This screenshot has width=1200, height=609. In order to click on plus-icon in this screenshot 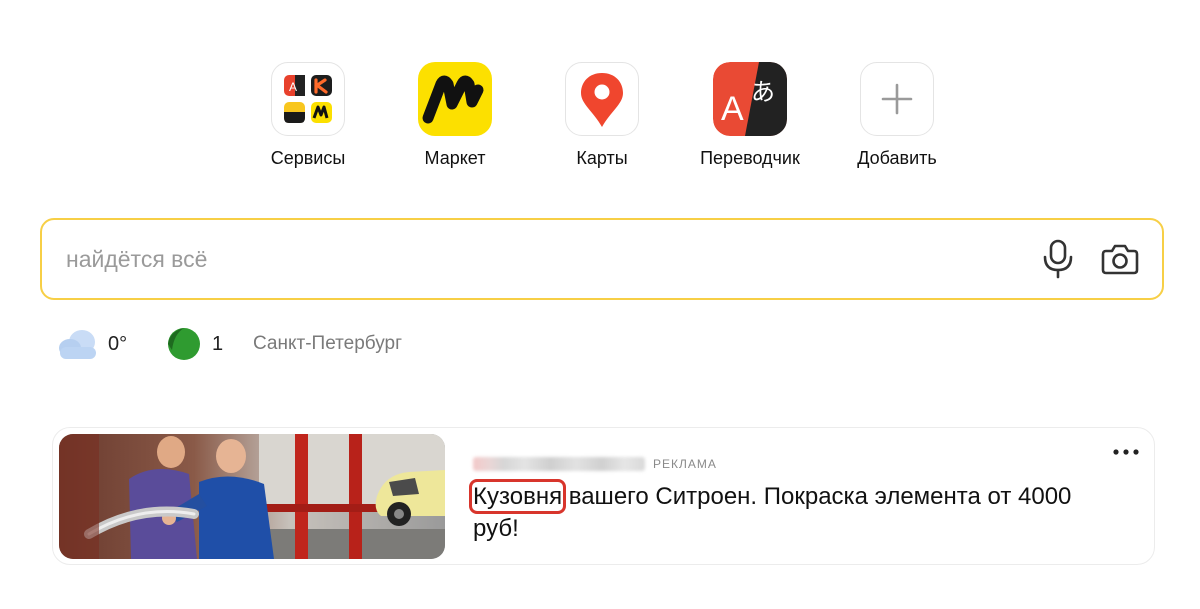, I will do `click(897, 99)`.